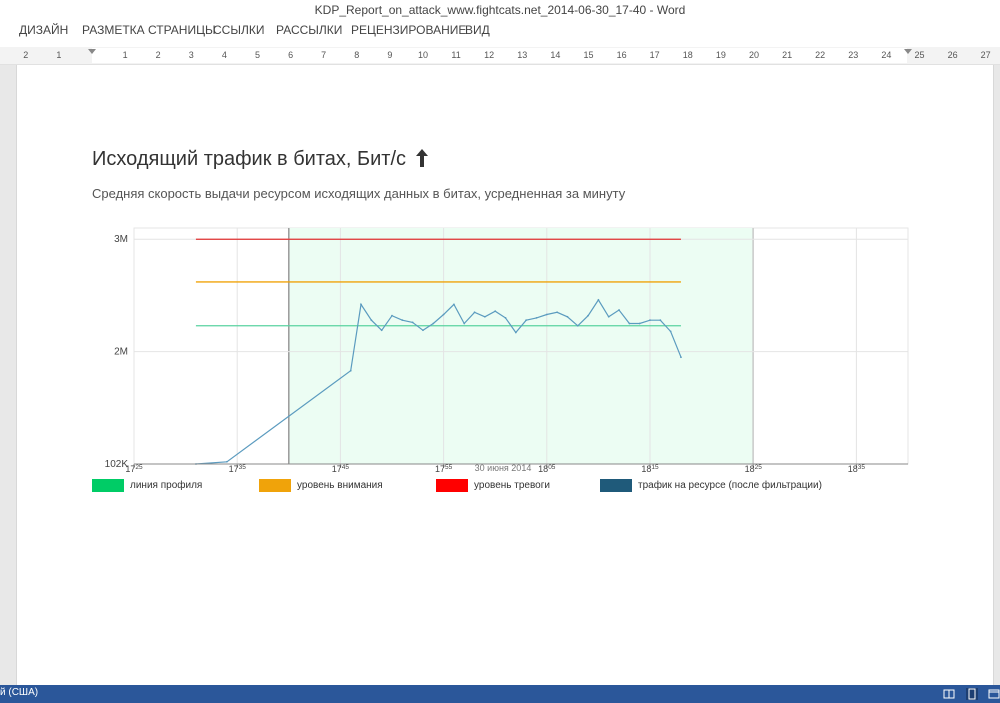 This screenshot has width=1000, height=703. Describe the element at coordinates (19, 692) in the screenshot. I see `status-language: й (США)` at that location.